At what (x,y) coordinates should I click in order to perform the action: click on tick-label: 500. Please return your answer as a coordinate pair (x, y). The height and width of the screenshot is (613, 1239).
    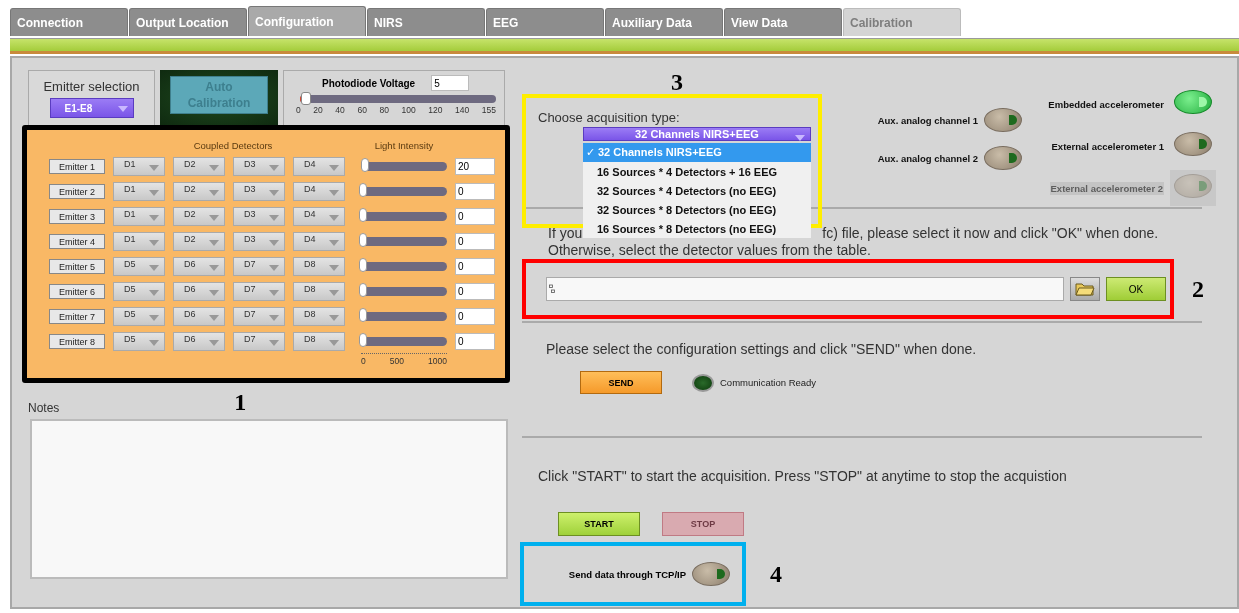
    Looking at the image, I should click on (396, 361).